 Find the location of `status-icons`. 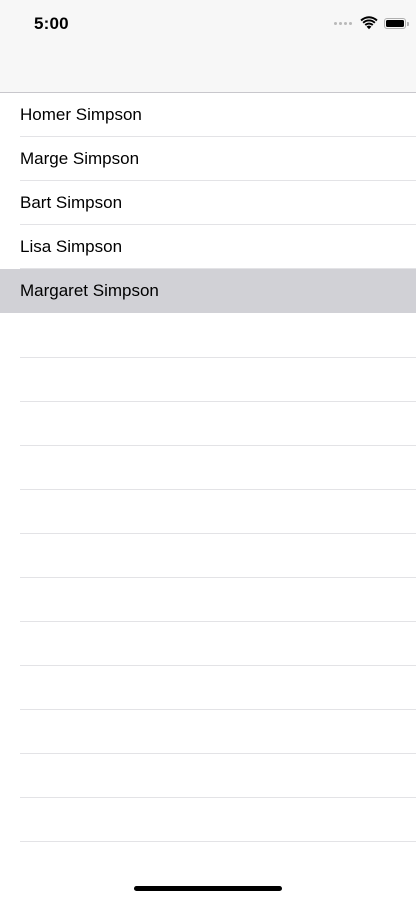

status-icons is located at coordinates (371, 23).